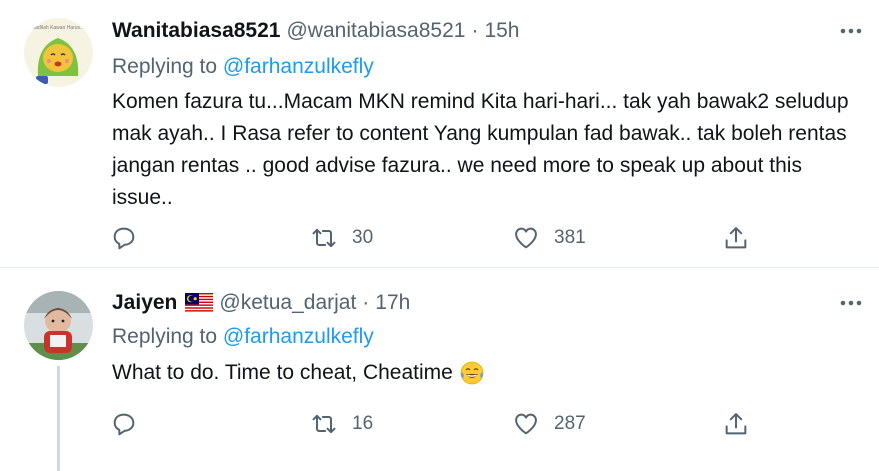 This screenshot has height=471, width=879. Describe the element at coordinates (282, 372) in the screenshot. I see `tweet-text: What to do. Time to cheat, Cheatime` at that location.